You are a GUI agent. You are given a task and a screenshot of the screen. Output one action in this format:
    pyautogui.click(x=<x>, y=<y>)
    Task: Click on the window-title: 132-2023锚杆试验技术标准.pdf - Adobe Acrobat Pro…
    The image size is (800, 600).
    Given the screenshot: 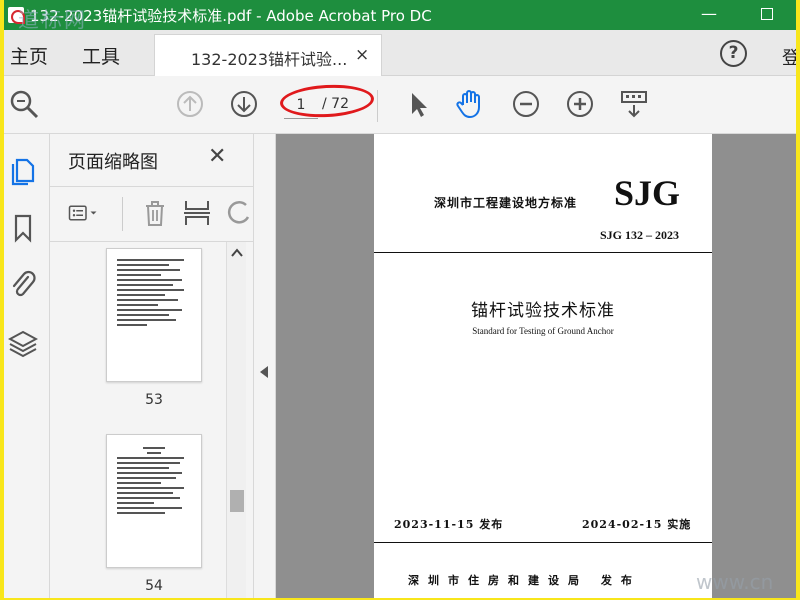 What is the action you would take?
    pyautogui.click(x=231, y=15)
    